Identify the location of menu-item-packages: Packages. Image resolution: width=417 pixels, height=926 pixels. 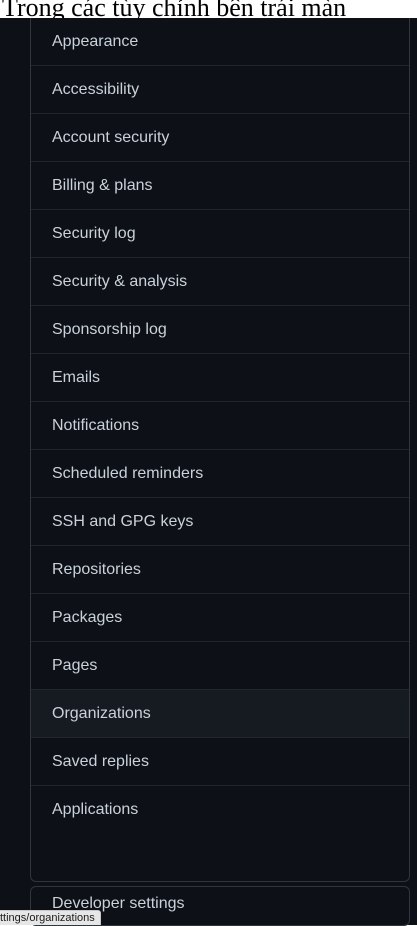
(220, 618).